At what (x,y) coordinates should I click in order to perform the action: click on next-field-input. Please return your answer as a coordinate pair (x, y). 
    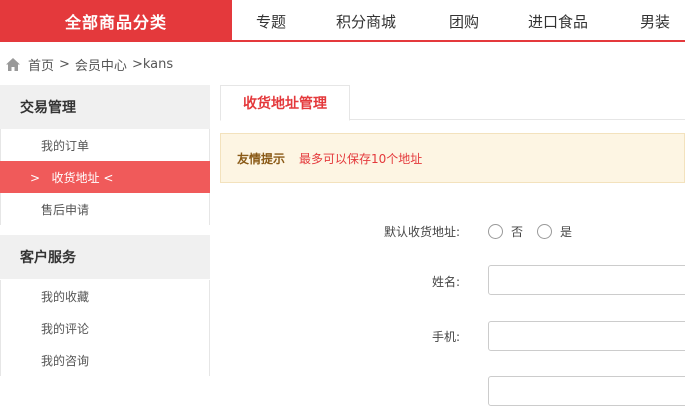
    Looking at the image, I should click on (586, 391).